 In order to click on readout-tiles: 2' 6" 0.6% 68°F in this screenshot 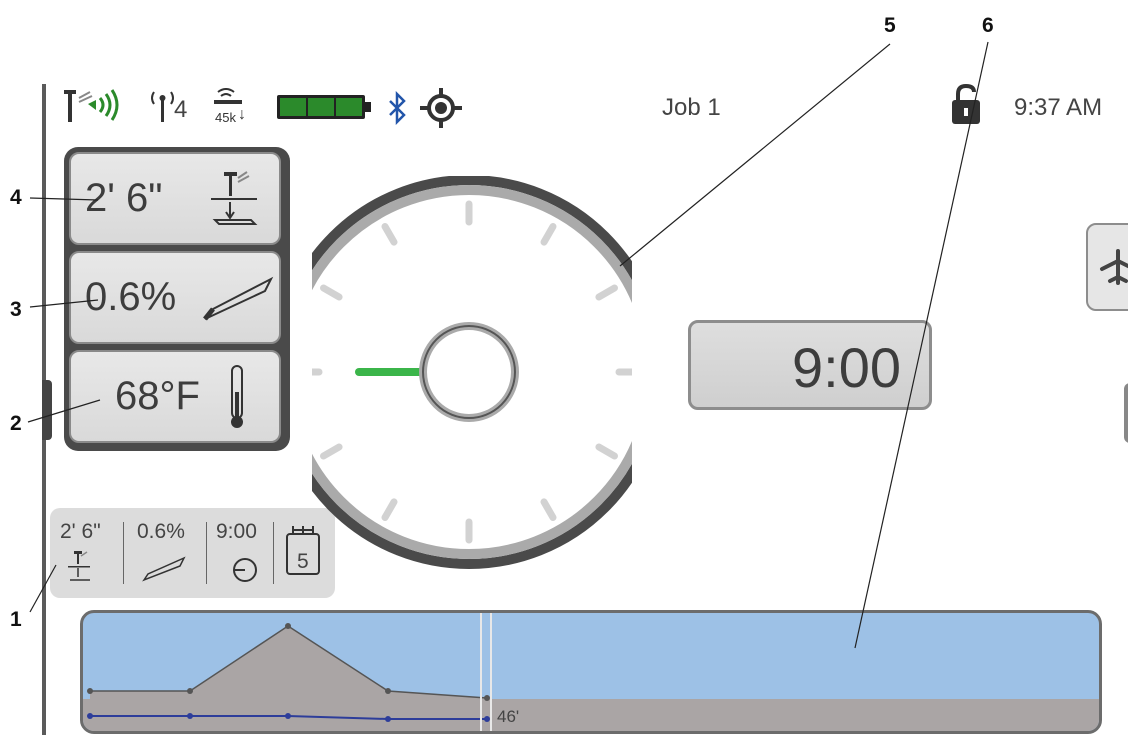, I will do `click(177, 299)`.